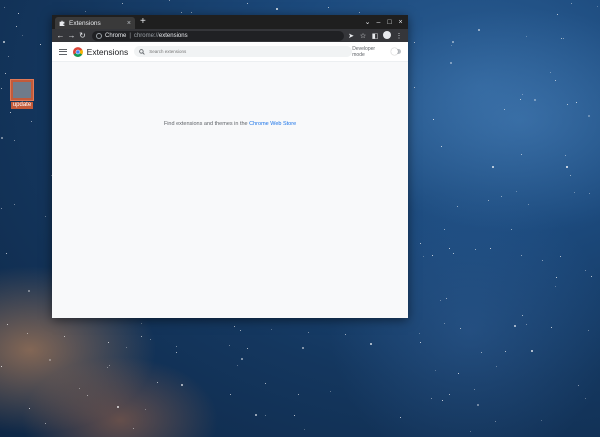 This screenshot has height=437, width=600. Describe the element at coordinates (205, 124) in the screenshot. I see `empty-state-text: Find extensions and themes in the` at that location.